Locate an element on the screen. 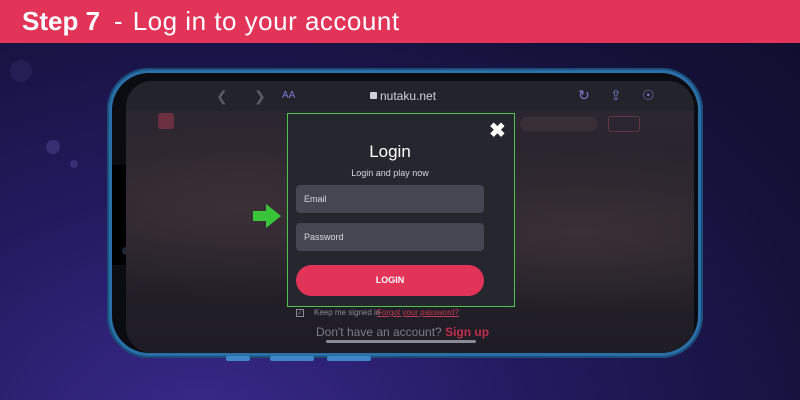  keep-signed-in-row: ✓ Keep me signed in is located at coordinates (338, 312).